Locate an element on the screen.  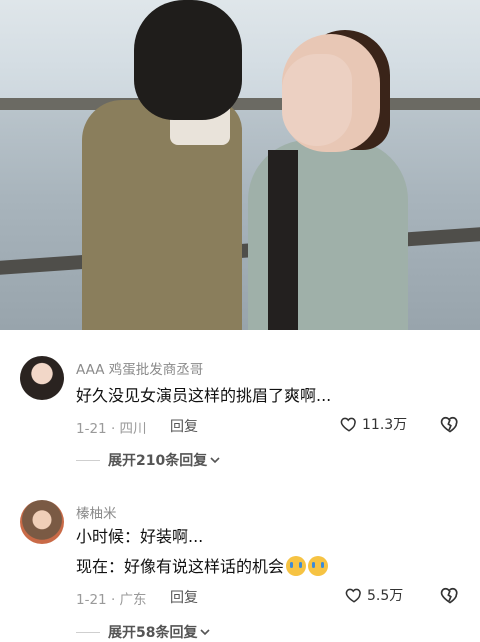
comment-meta: 1-21 · 广东 is located at coordinates (111, 598).